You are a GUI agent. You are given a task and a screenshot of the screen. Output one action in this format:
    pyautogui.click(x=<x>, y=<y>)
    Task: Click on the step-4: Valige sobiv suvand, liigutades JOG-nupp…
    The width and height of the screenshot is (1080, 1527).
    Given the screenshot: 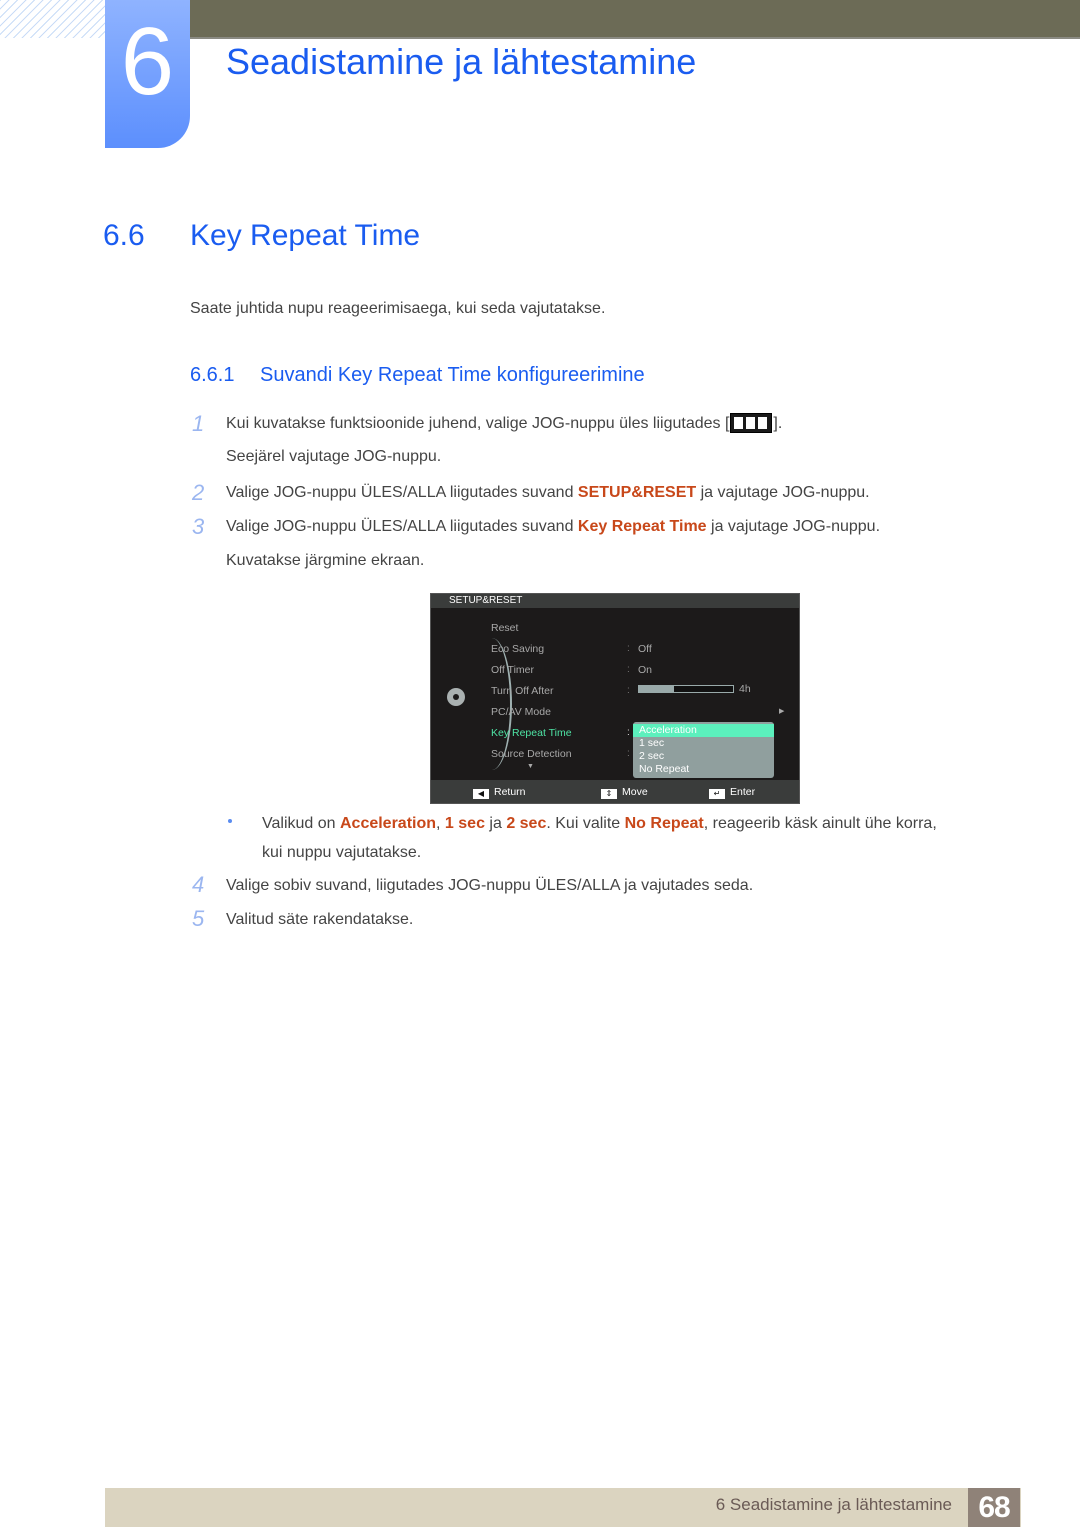 What is the action you would take?
    pyautogui.click(x=490, y=885)
    